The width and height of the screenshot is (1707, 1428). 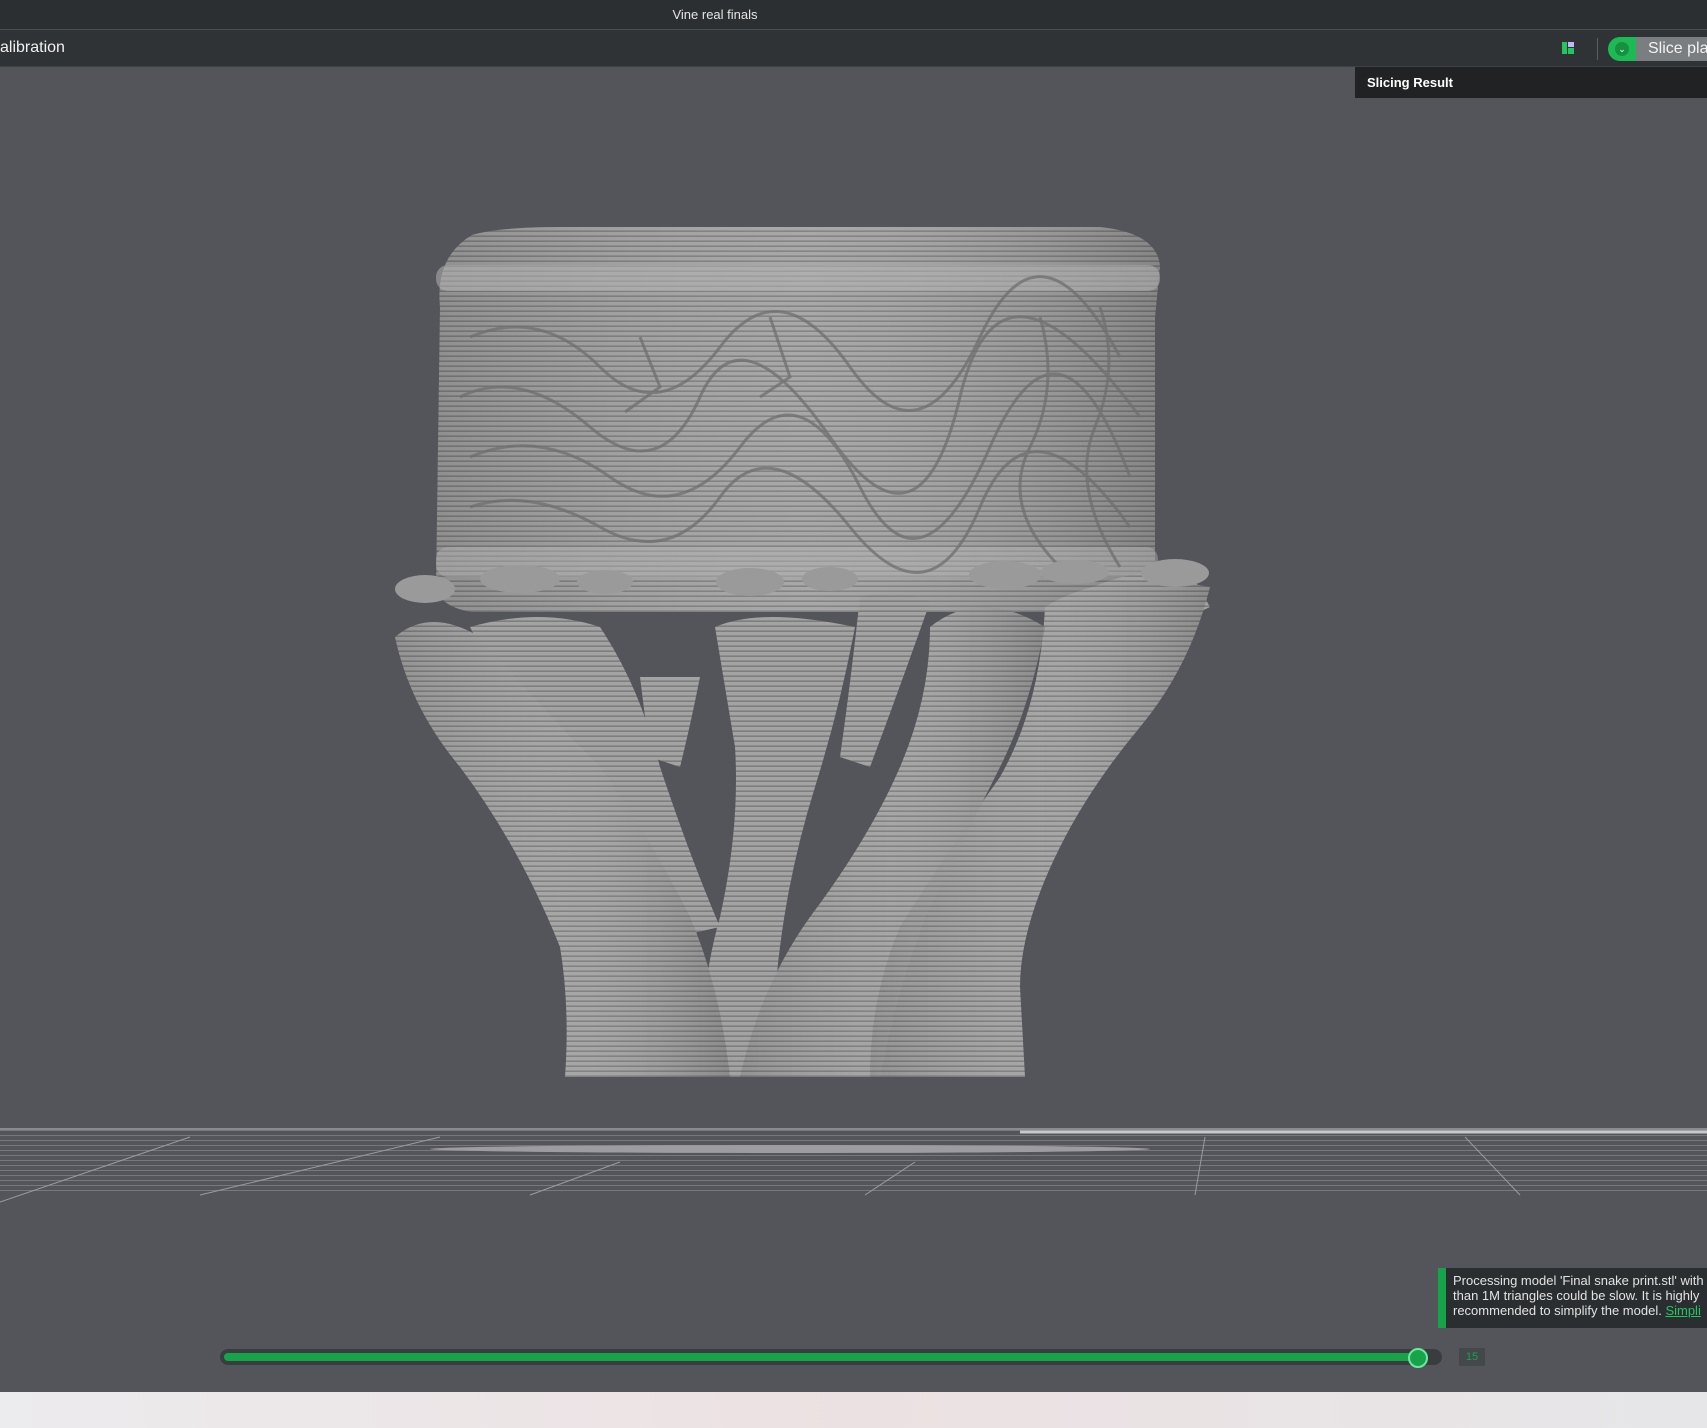 What do you see at coordinates (853, 15) in the screenshot?
I see `title-bar: Vine real finals` at bounding box center [853, 15].